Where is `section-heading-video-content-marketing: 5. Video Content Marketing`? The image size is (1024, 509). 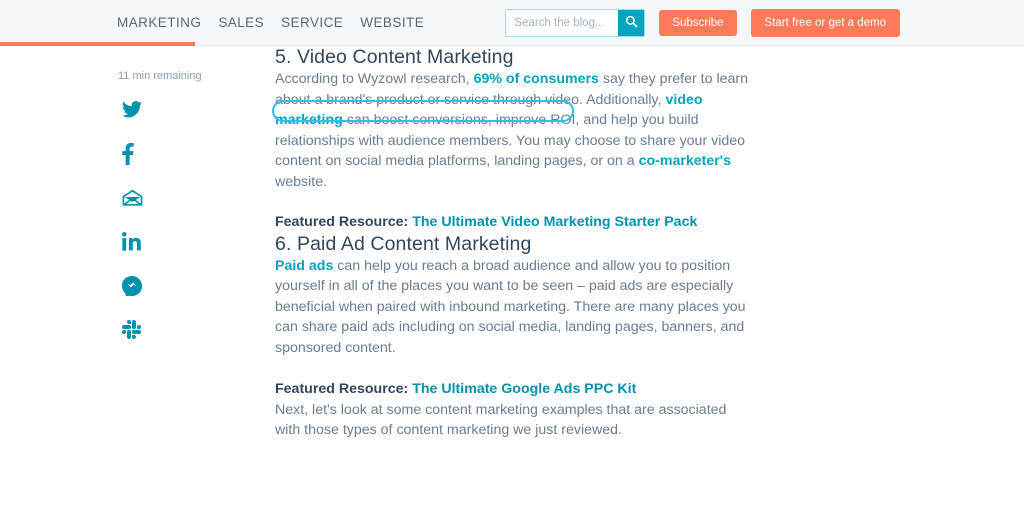
section-heading-video-content-marketing: 5. Video Content Marketing is located at coordinates (394, 57).